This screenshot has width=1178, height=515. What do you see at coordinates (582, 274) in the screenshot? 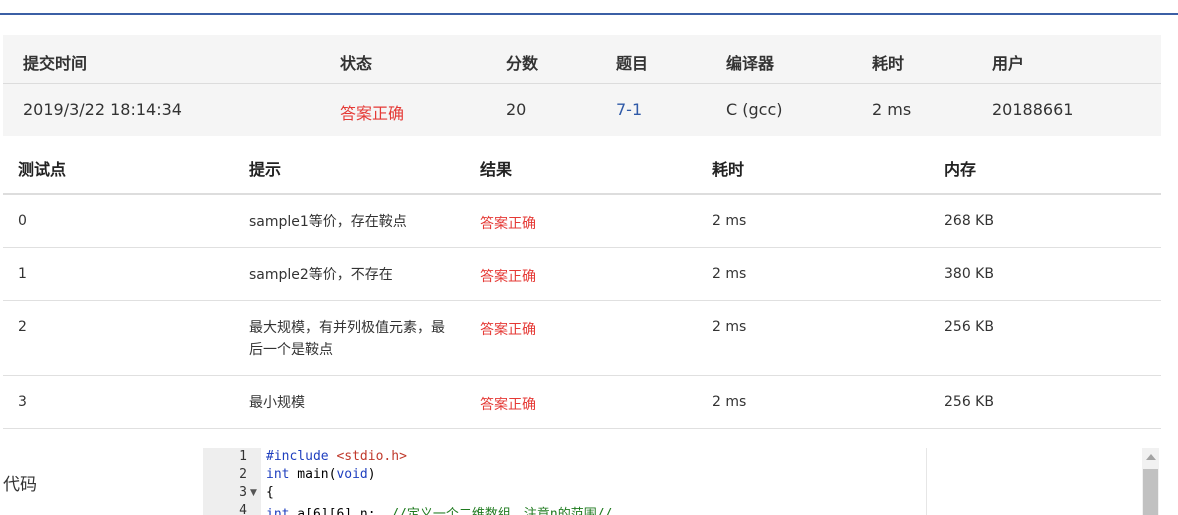
I see `table-row: 1 sample2等价，不存在 答案正确 2 ms 380 KB` at bounding box center [582, 274].